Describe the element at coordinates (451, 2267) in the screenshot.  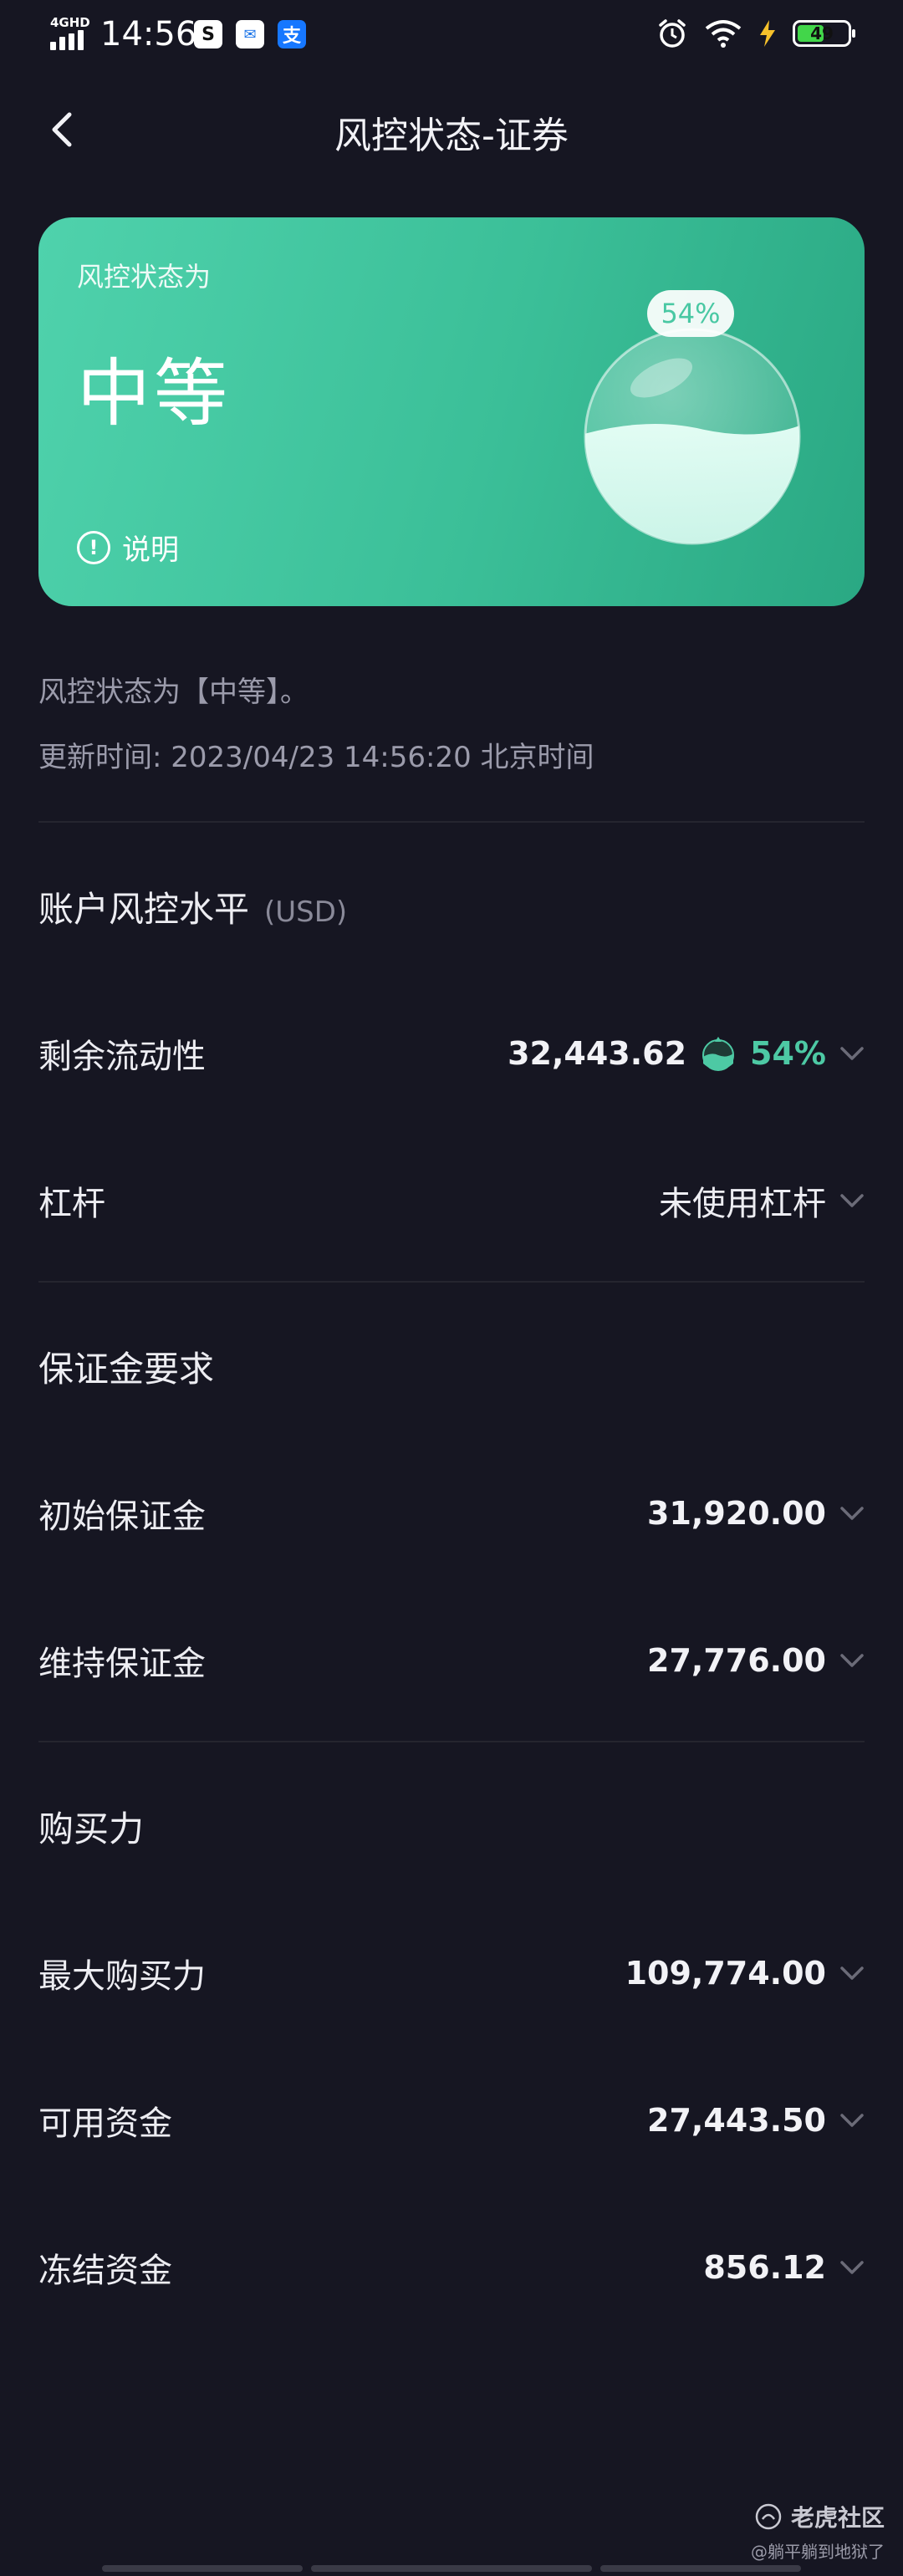
I see `row-frozen-funds: 冻结资金 856.12` at that location.